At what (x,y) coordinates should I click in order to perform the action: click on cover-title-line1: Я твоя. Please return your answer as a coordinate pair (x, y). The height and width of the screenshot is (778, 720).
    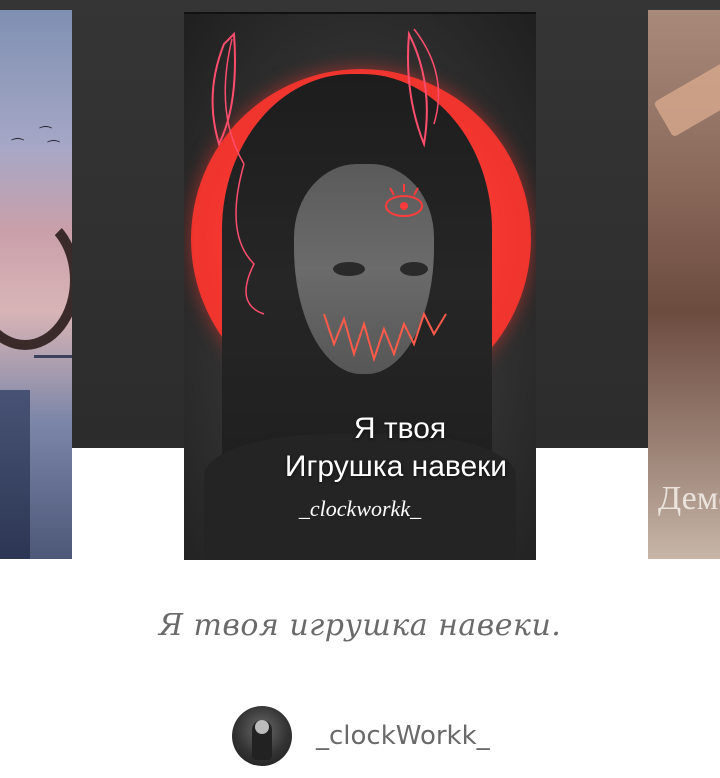
    Looking at the image, I should click on (400, 428).